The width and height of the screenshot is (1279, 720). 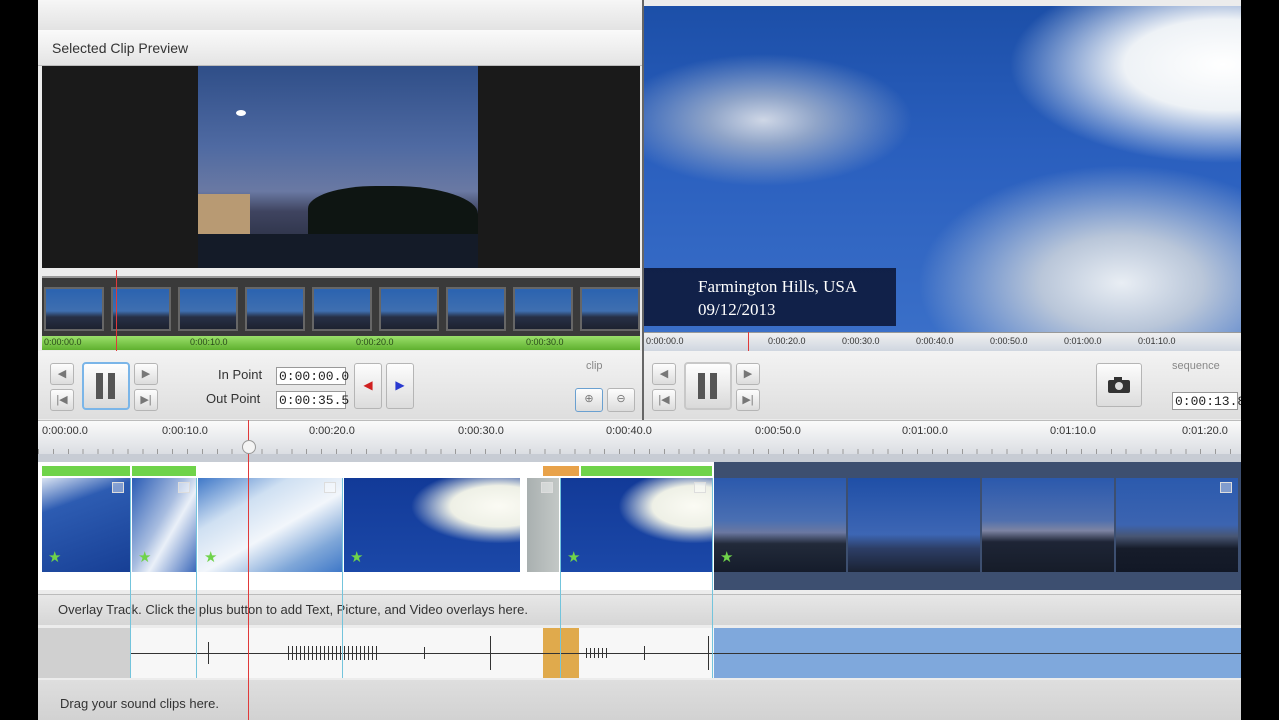 I want to click on prev-frame-button: ◀, so click(x=62, y=374).